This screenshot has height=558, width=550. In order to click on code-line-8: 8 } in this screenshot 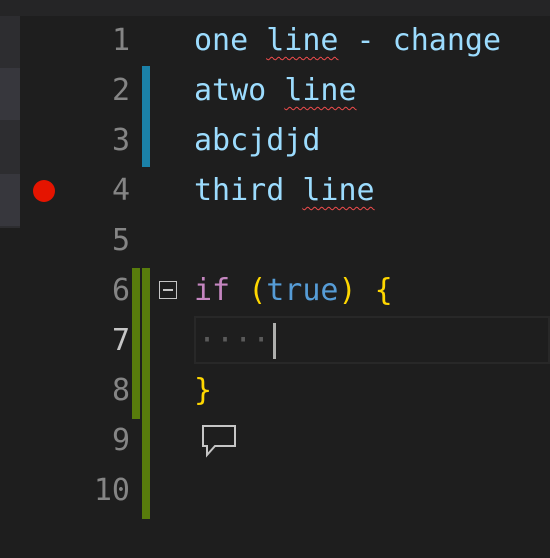, I will do `click(275, 391)`.